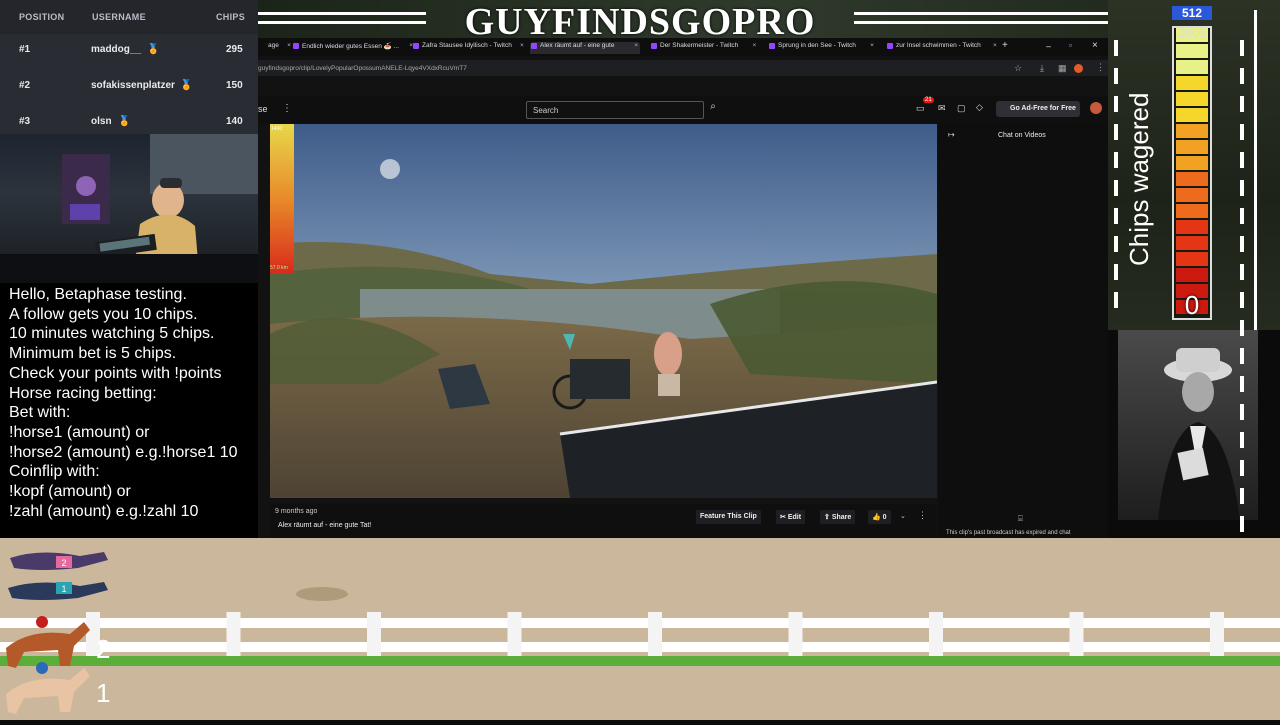 Image resolution: width=1280 pixels, height=725 pixels. I want to click on share-button: ⇪ Share, so click(838, 517).